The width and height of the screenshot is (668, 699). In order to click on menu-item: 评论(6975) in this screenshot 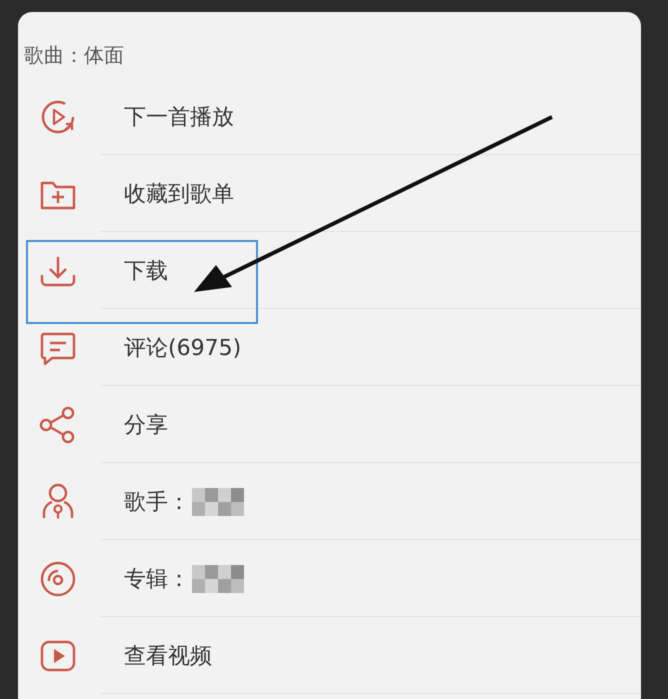, I will do `click(329, 347)`.